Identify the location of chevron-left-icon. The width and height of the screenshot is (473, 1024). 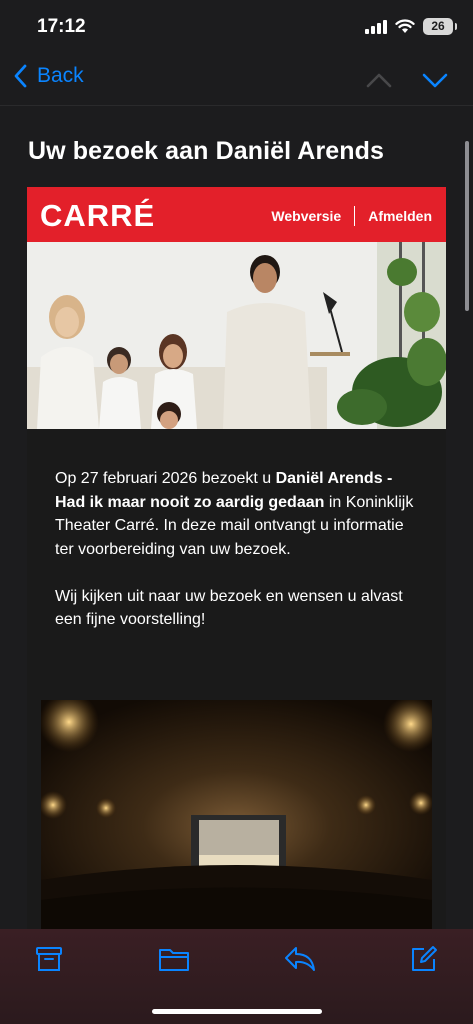
(20, 76).